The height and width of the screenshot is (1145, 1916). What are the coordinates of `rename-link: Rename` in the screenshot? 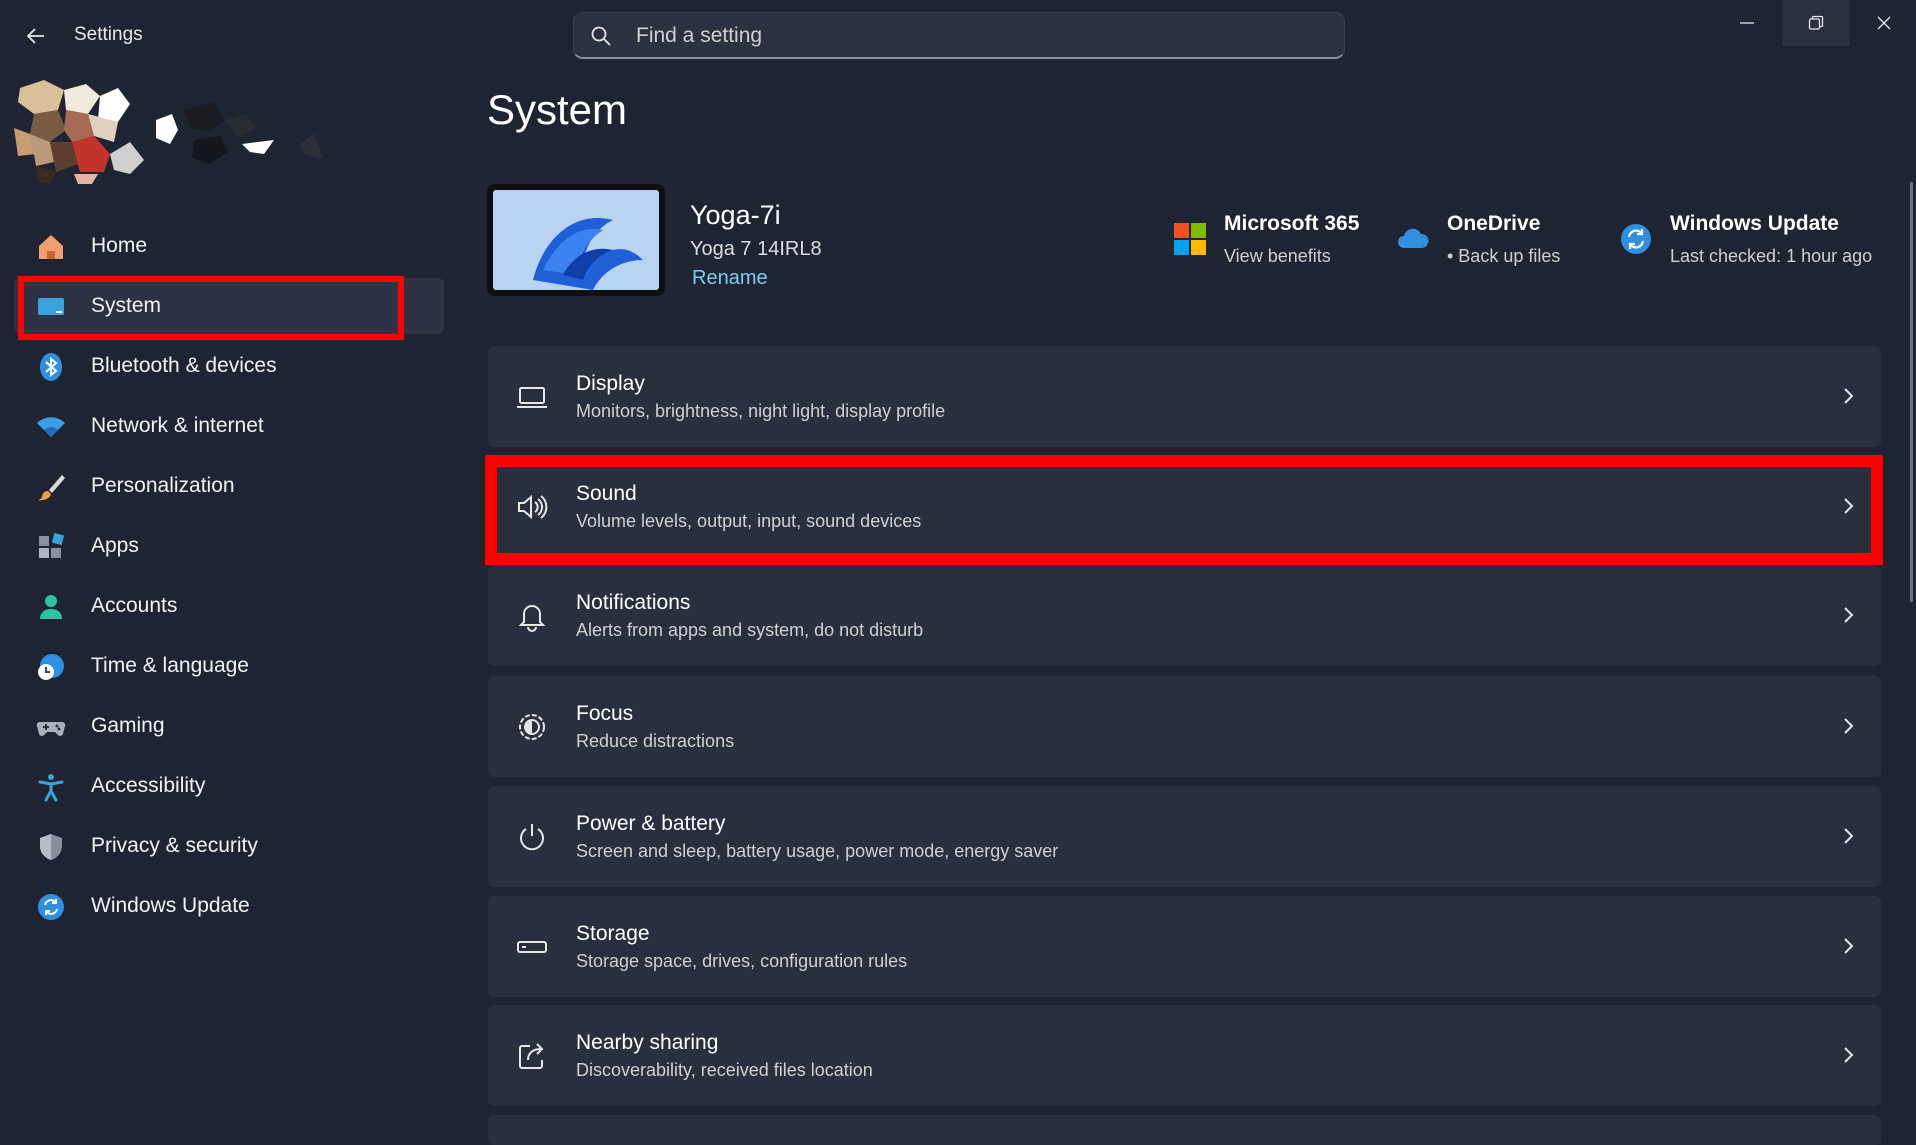 It's located at (730, 278).